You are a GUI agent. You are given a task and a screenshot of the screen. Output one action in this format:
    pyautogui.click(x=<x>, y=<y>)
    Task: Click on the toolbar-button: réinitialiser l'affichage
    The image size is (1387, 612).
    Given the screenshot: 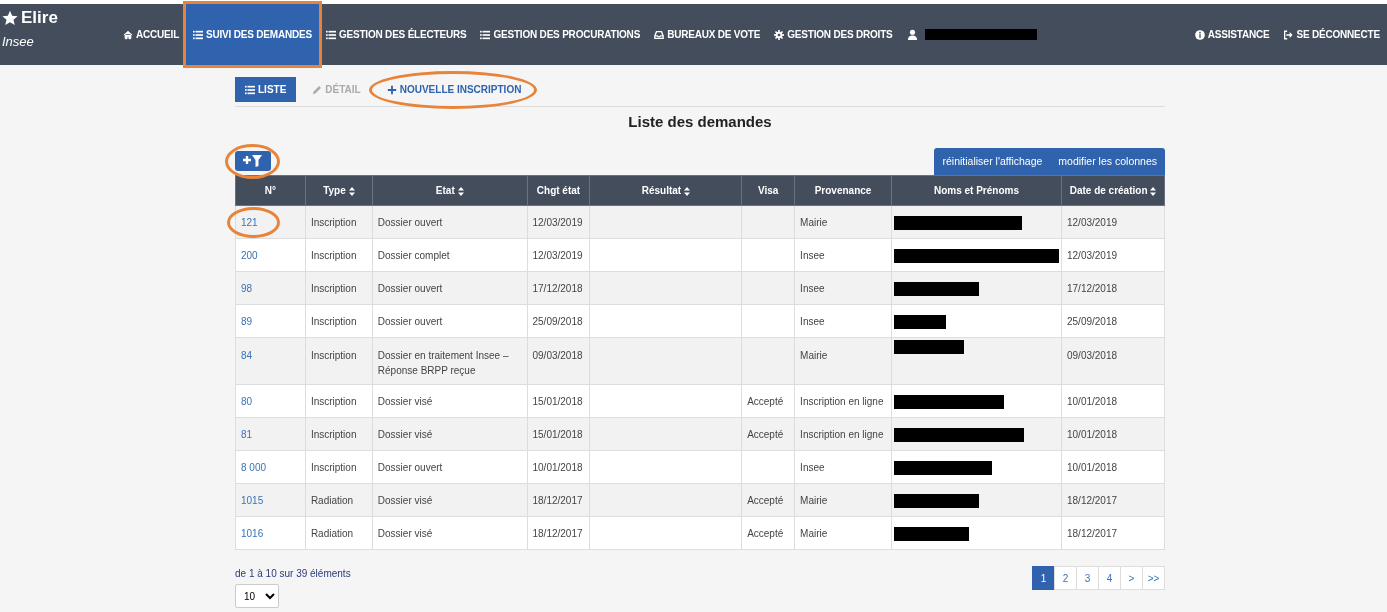 What is the action you would take?
    pyautogui.click(x=992, y=161)
    